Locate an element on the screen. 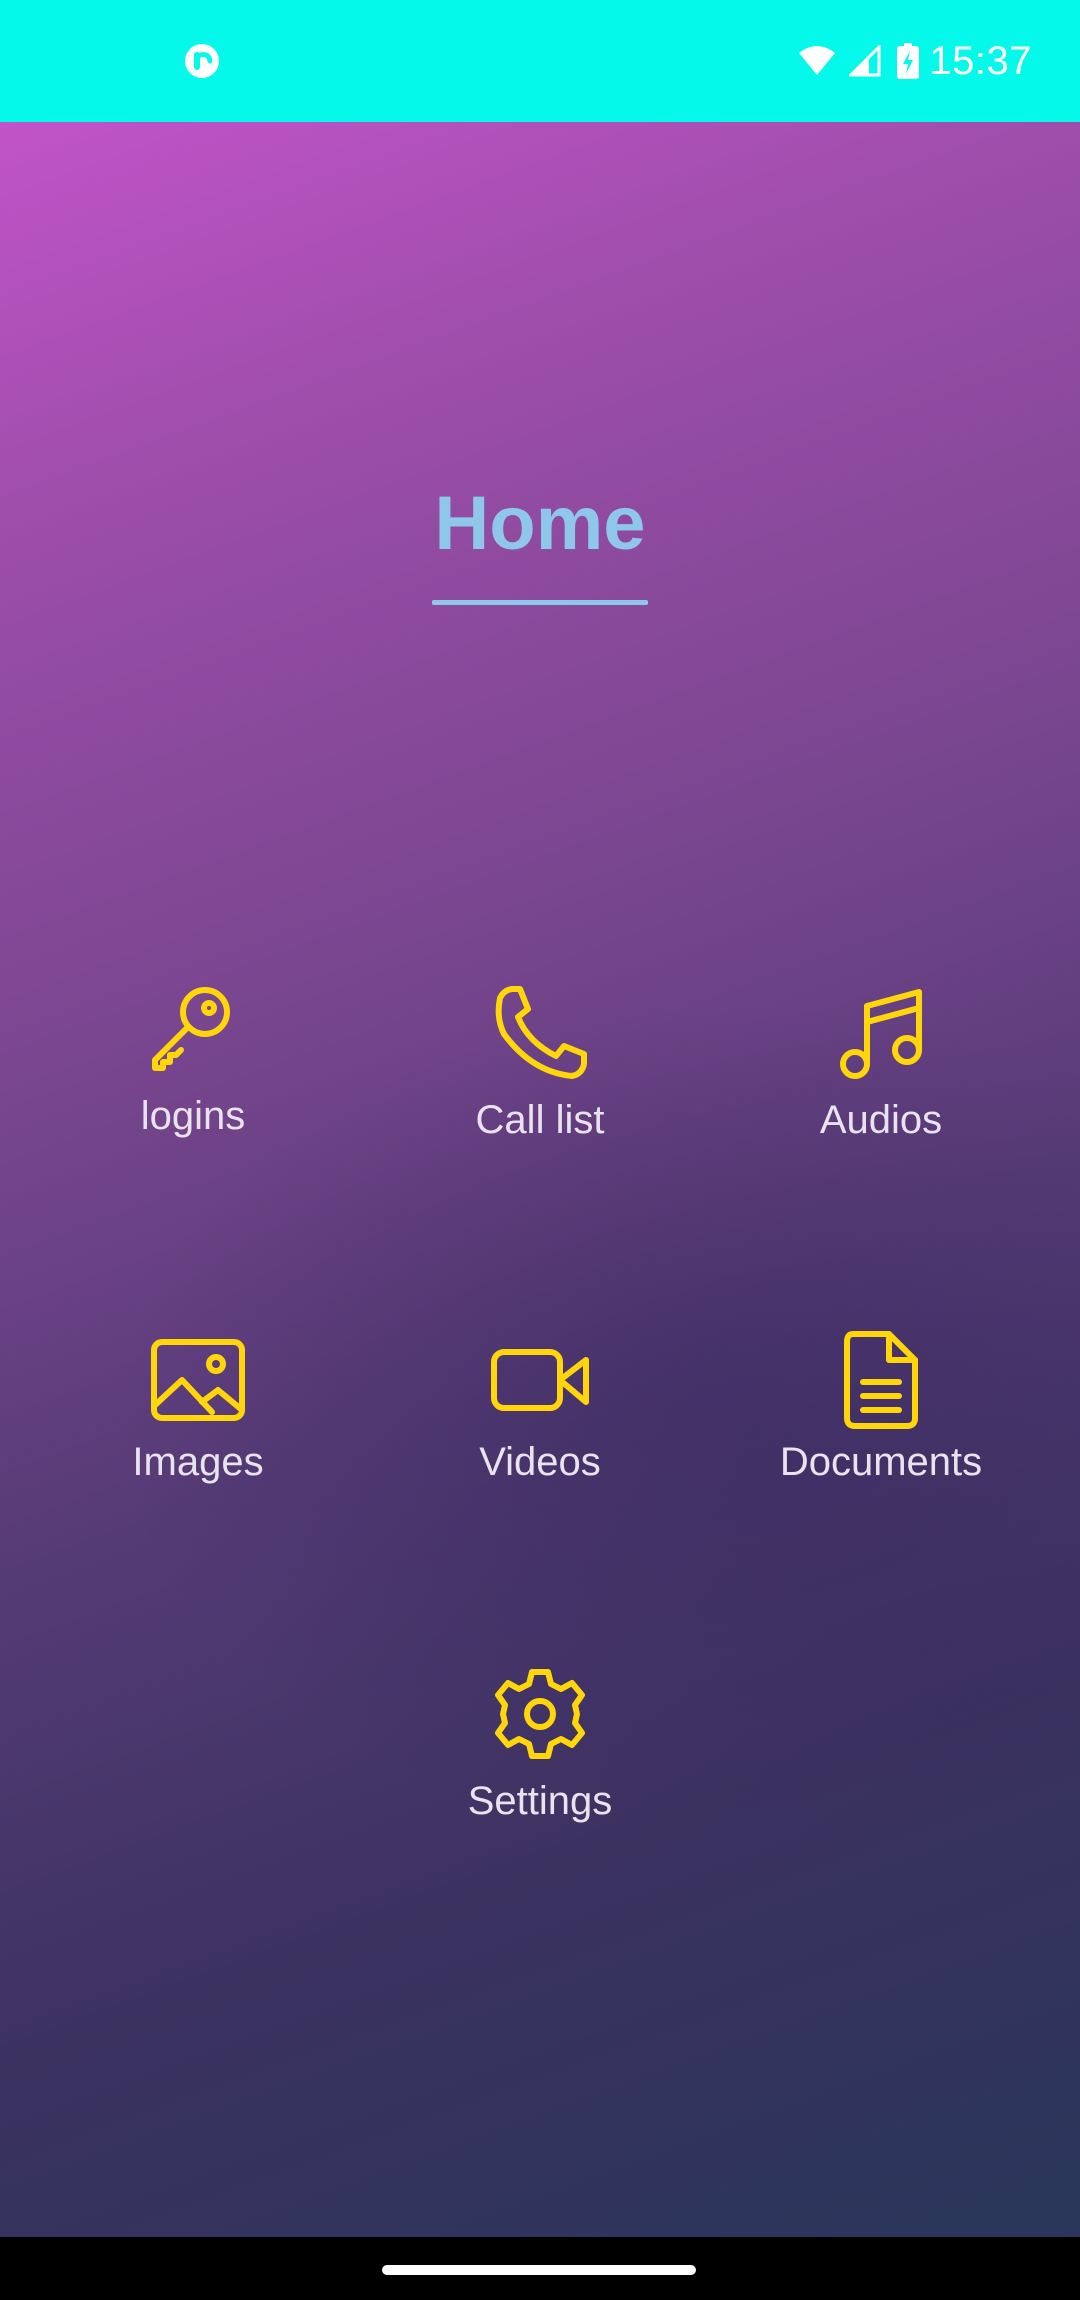 This screenshot has height=2300, width=1080. navigation-bar is located at coordinates (540, 2268).